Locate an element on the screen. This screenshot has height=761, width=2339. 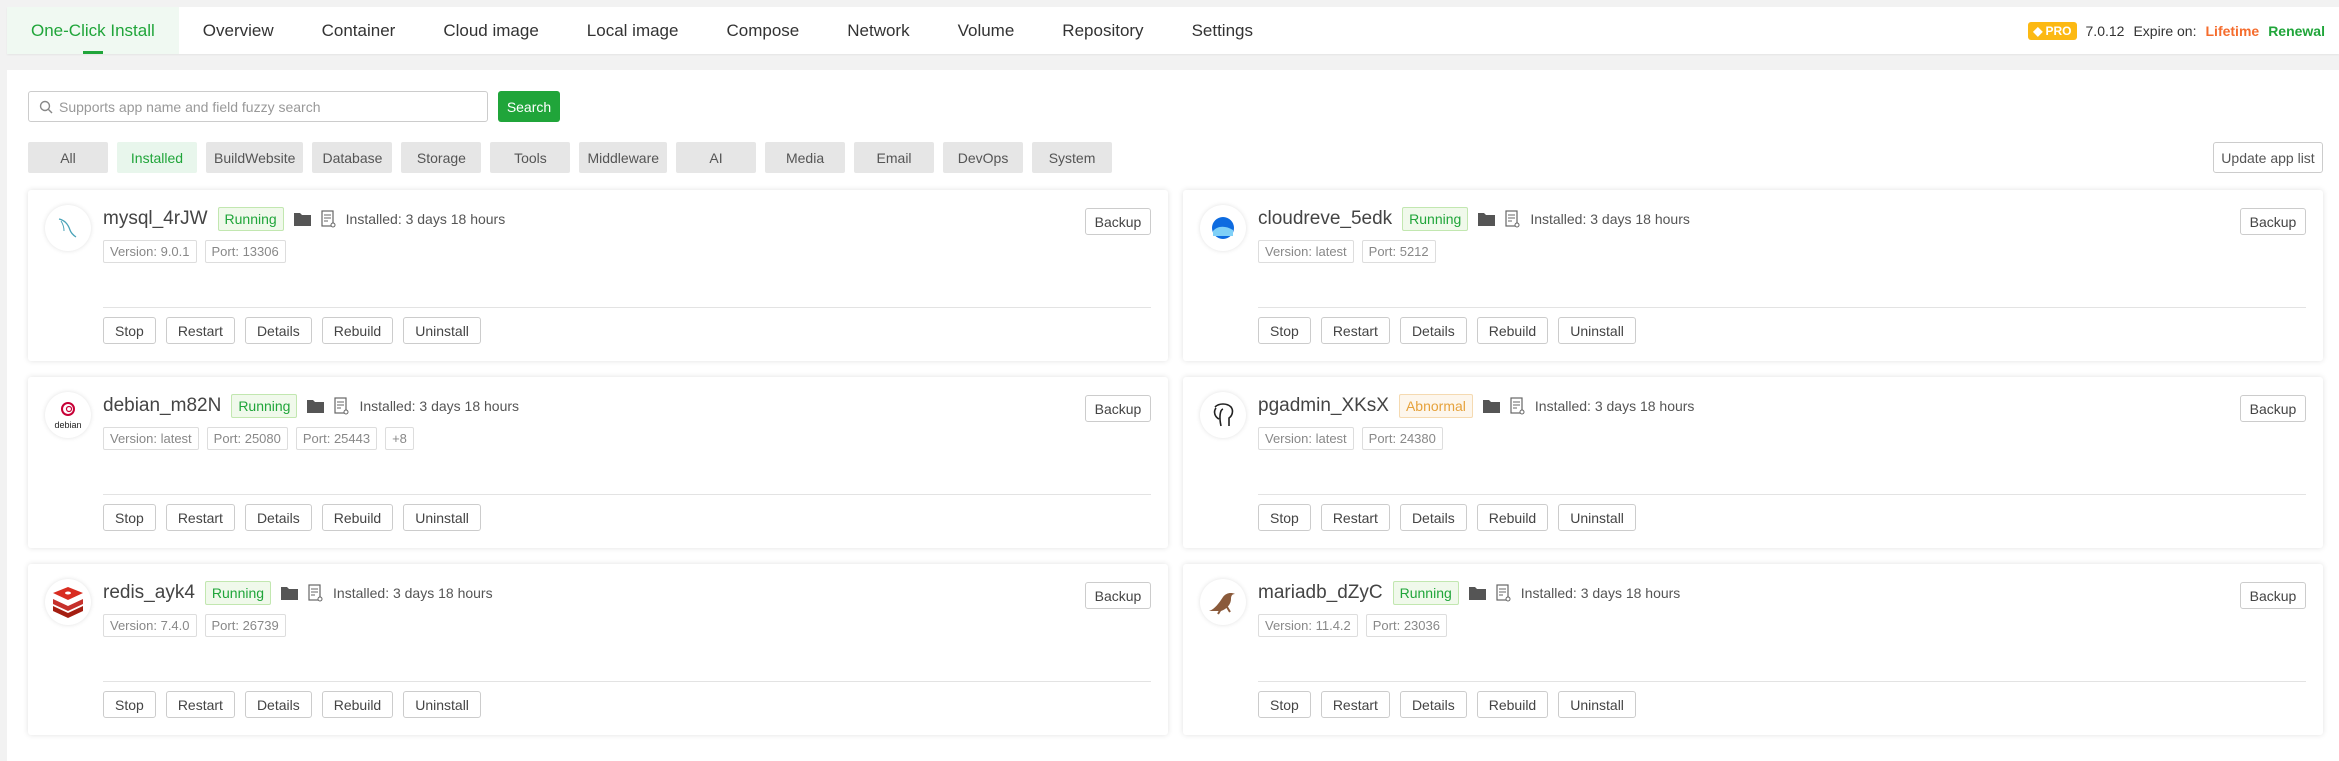
status-badge: Abnormal is located at coordinates (1435, 406).